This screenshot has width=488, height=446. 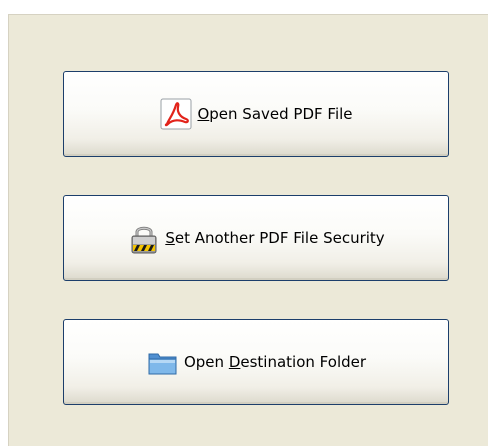 What do you see at coordinates (275, 362) in the screenshot?
I see `open-destination-folder-label: Open Destination Folder` at bounding box center [275, 362].